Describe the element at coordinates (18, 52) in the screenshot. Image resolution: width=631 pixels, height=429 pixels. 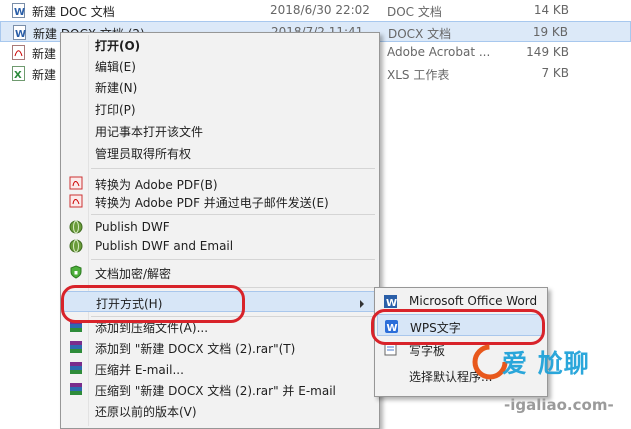
I see `pdf-file-icon` at that location.